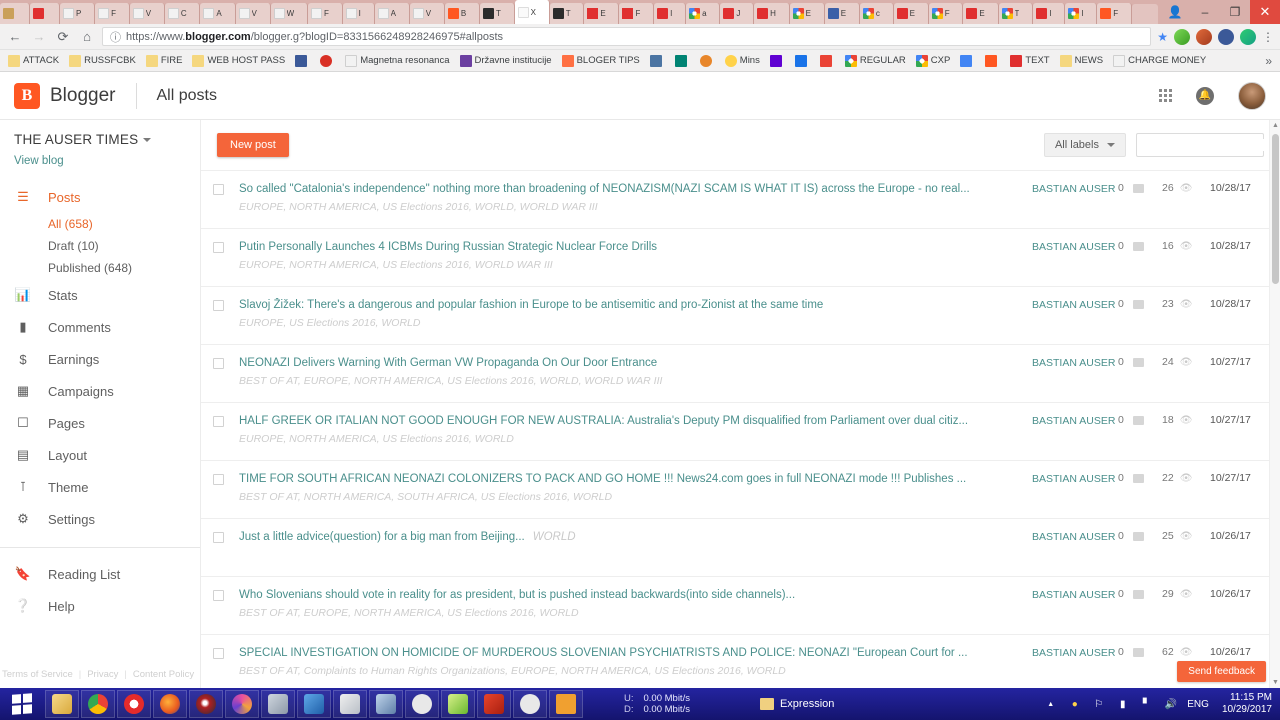 This screenshot has width=1280, height=720. What do you see at coordinates (65, 95) in the screenshot?
I see `blogger-brand: B Blogger` at bounding box center [65, 95].